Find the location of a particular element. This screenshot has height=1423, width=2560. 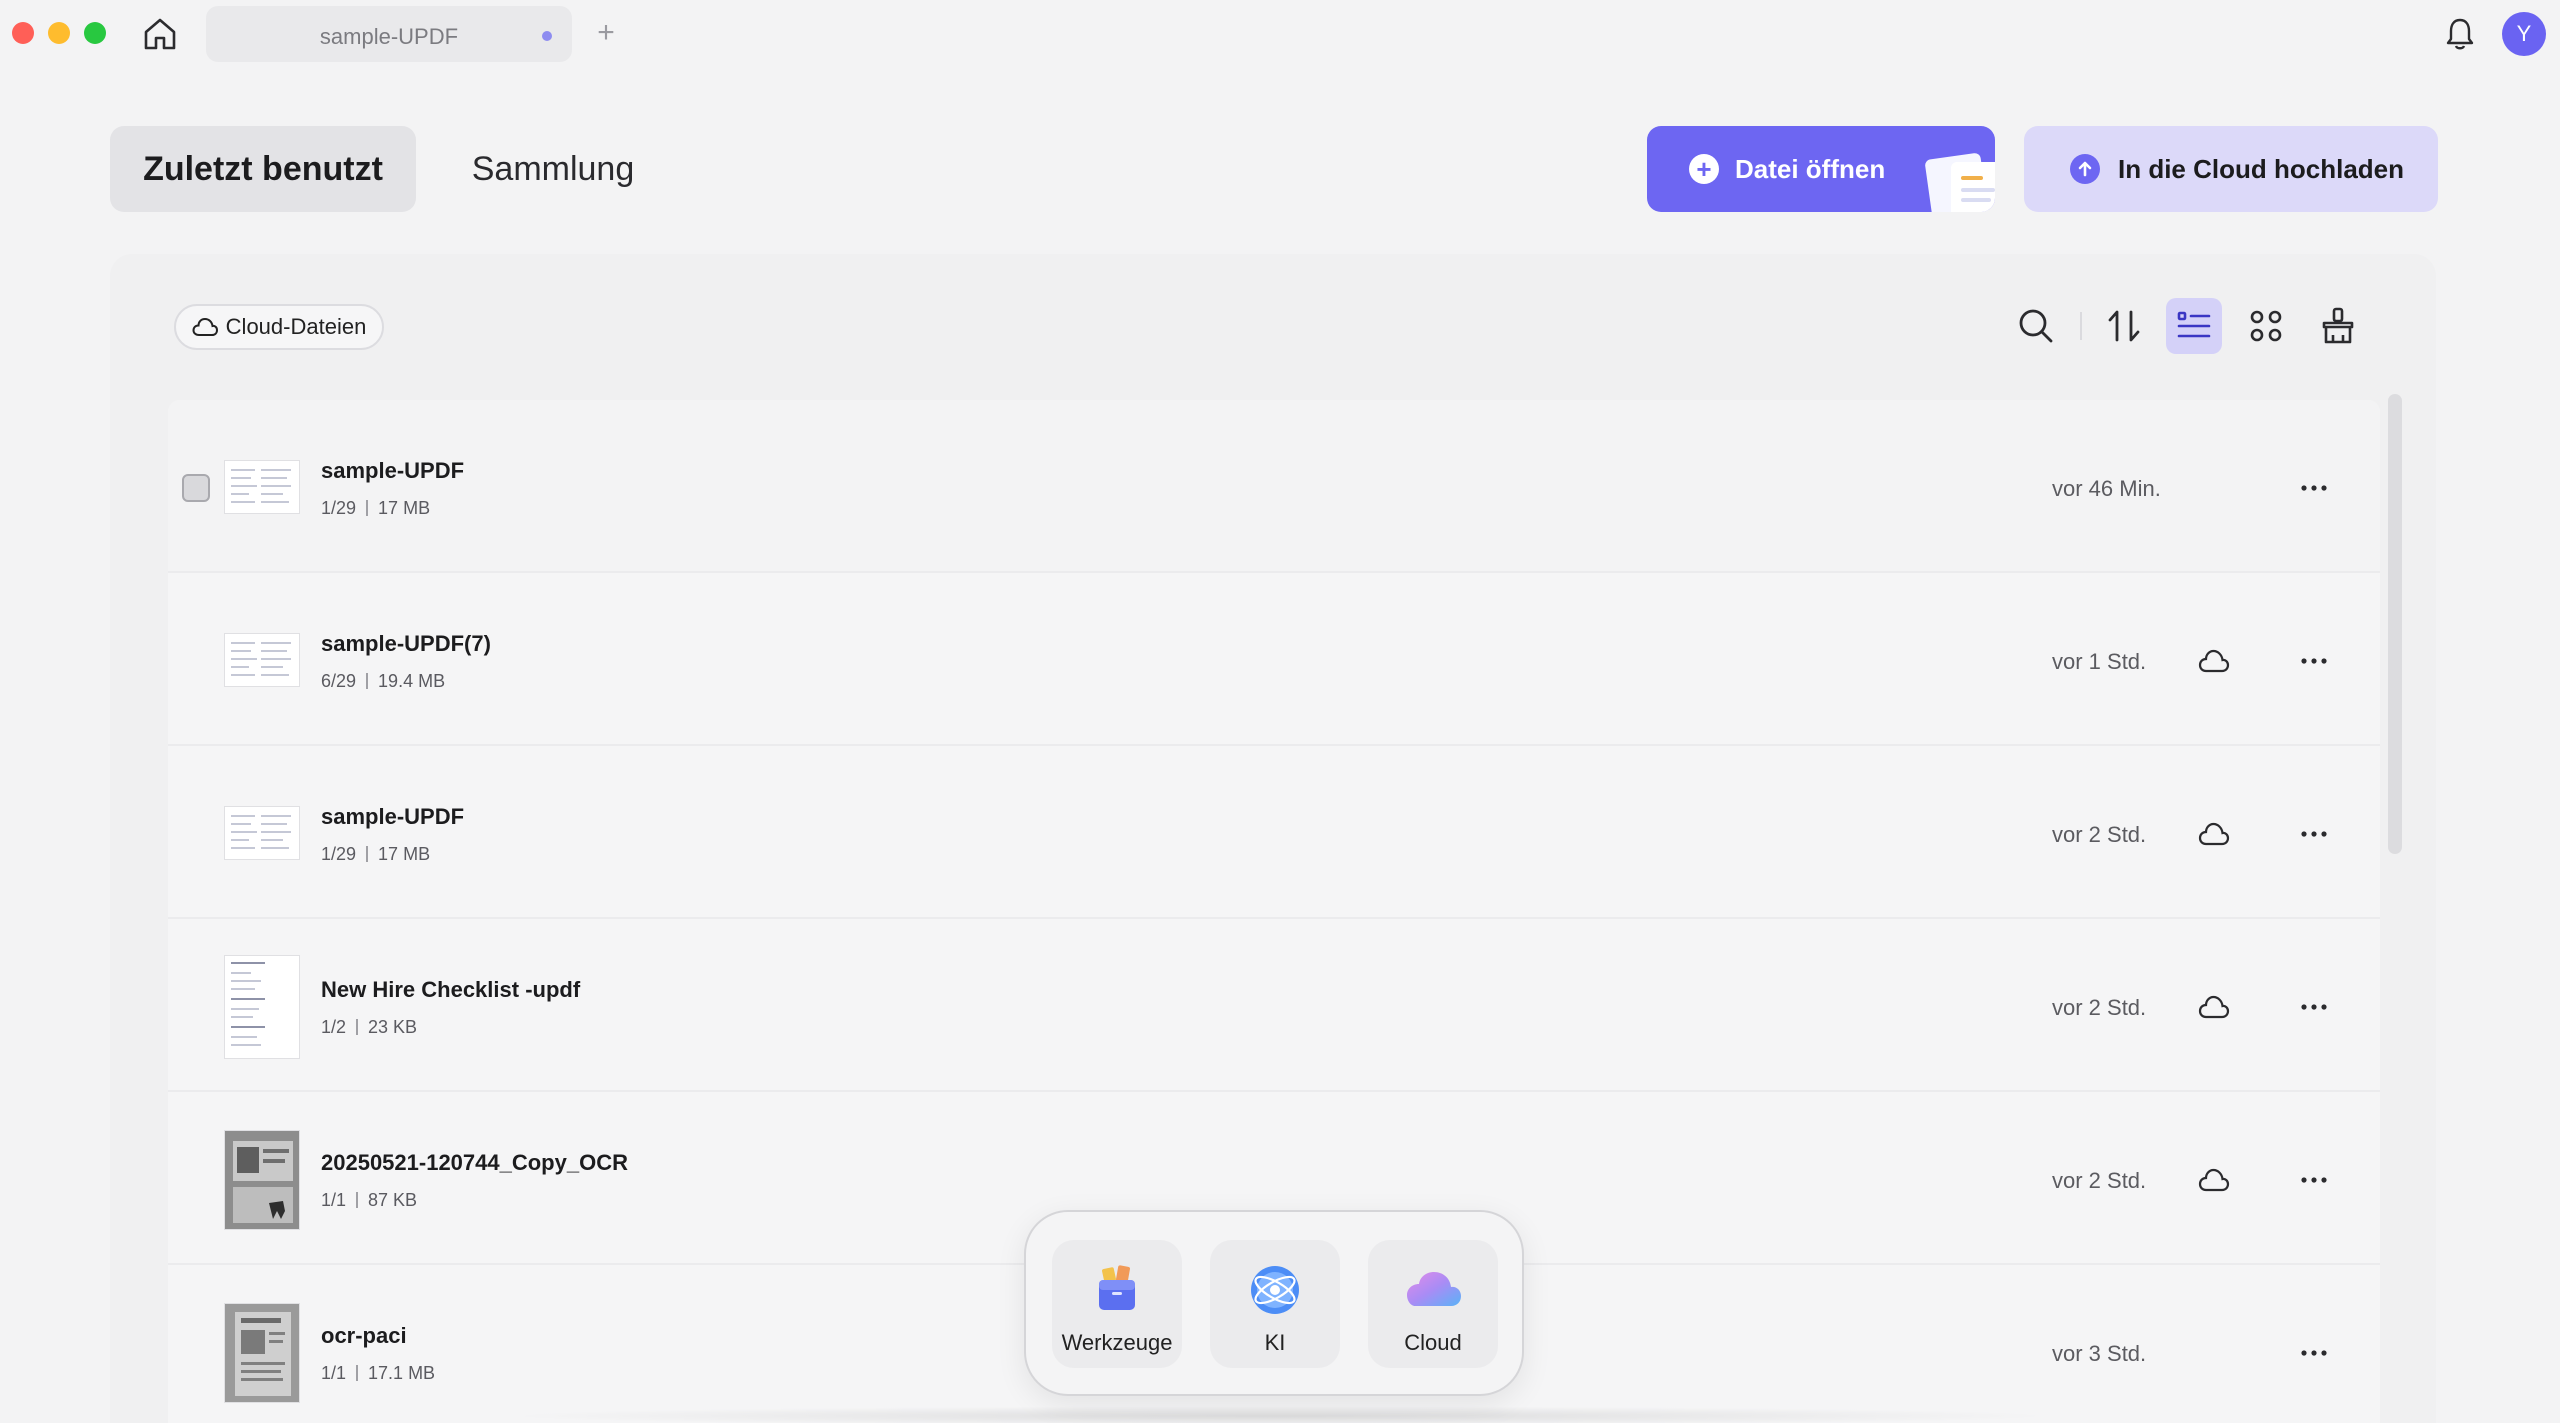

file-name: sample-UPDF(7) is located at coordinates (406, 644).